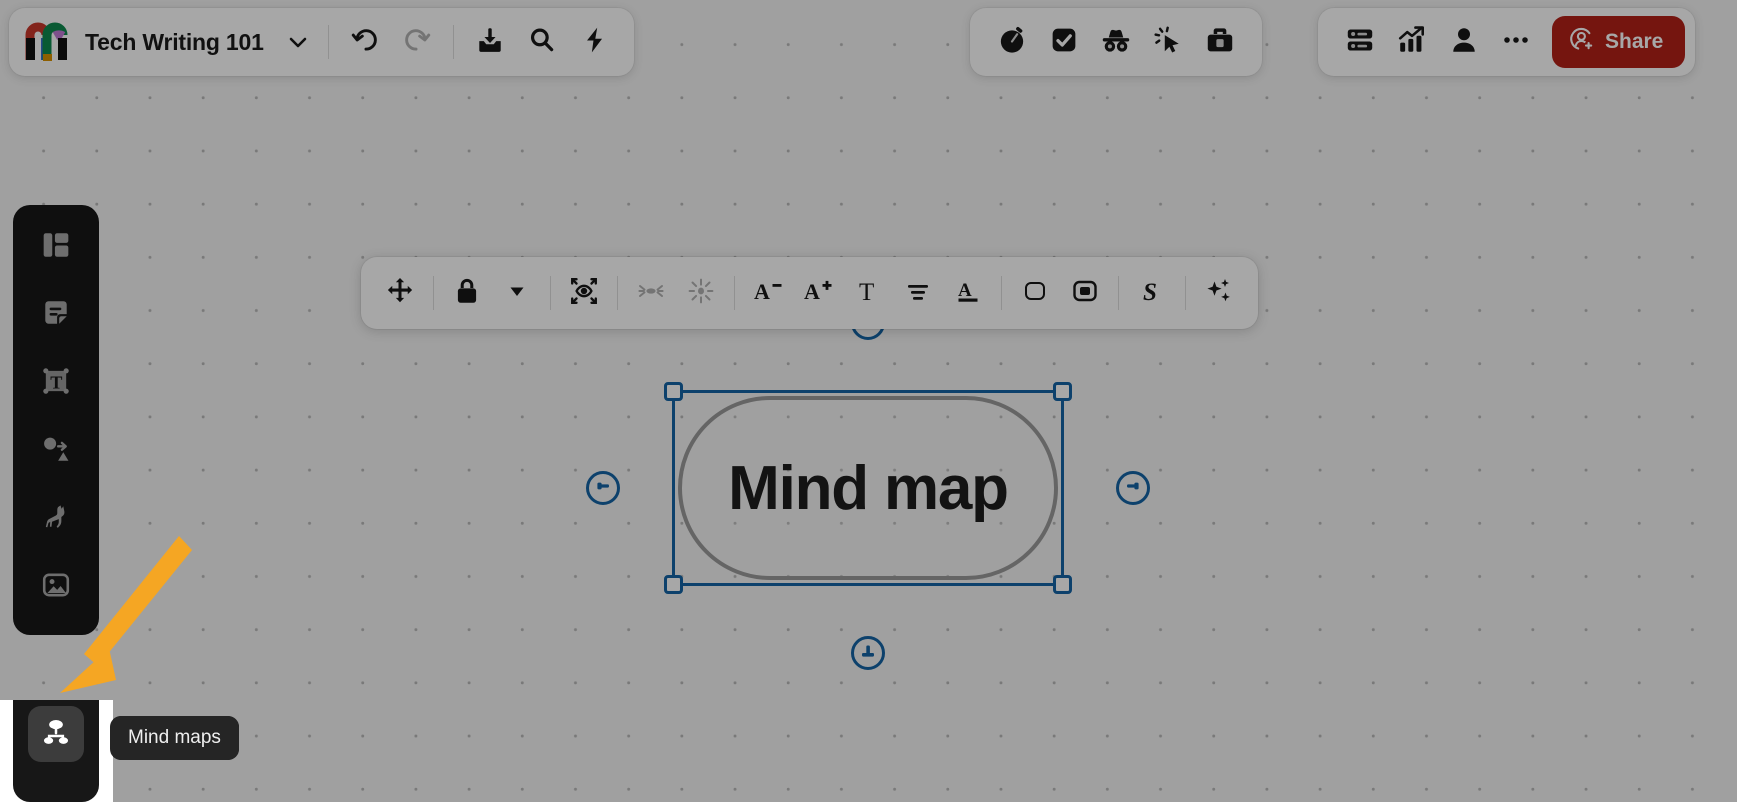 The height and width of the screenshot is (802, 1737). I want to click on resize-handle-bottom-left, so click(673, 584).